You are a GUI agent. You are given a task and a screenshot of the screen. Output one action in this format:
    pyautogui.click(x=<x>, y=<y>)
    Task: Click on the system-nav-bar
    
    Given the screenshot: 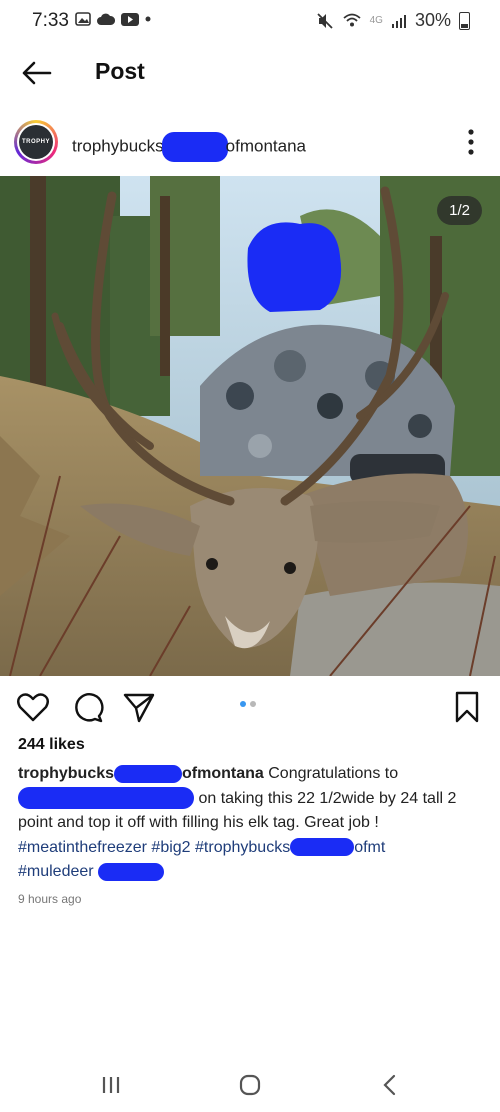 What is the action you would take?
    pyautogui.click(x=250, y=1085)
    